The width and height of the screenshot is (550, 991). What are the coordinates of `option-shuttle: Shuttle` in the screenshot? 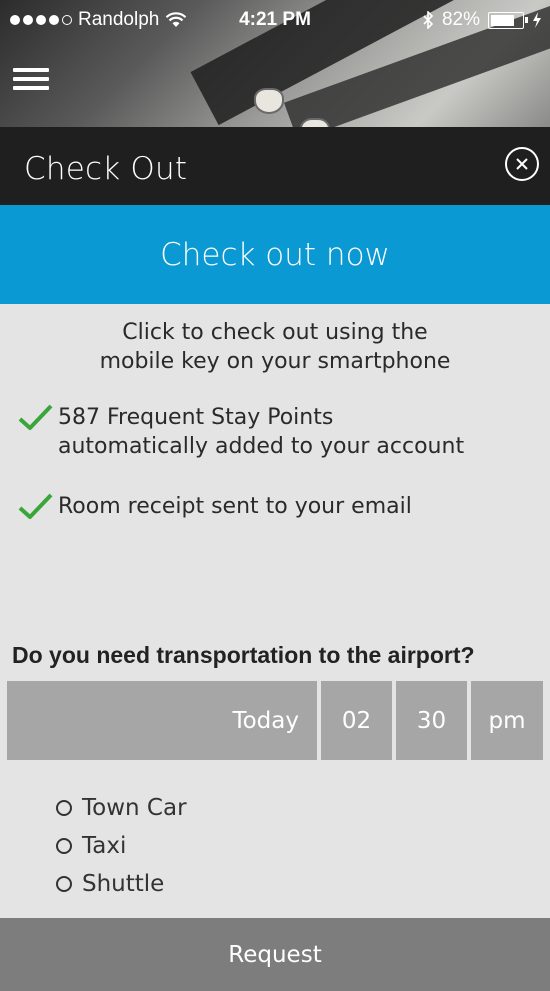 It's located at (121, 884).